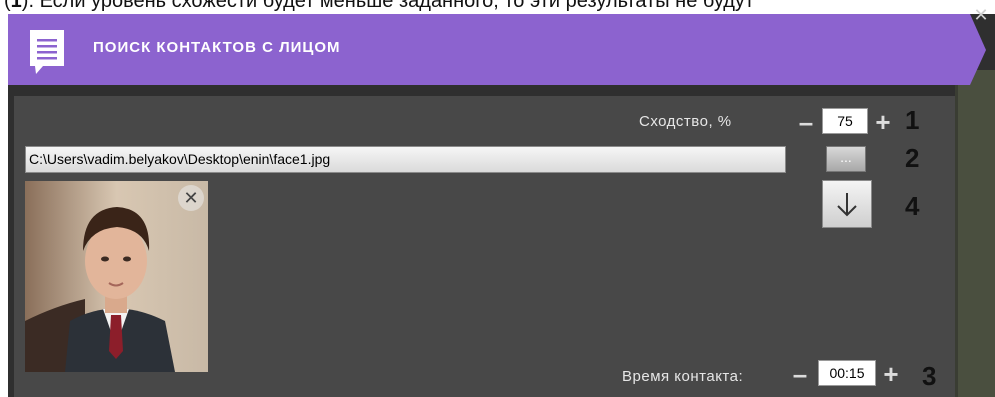  What do you see at coordinates (912, 120) in the screenshot?
I see `callout-number-1: 1` at bounding box center [912, 120].